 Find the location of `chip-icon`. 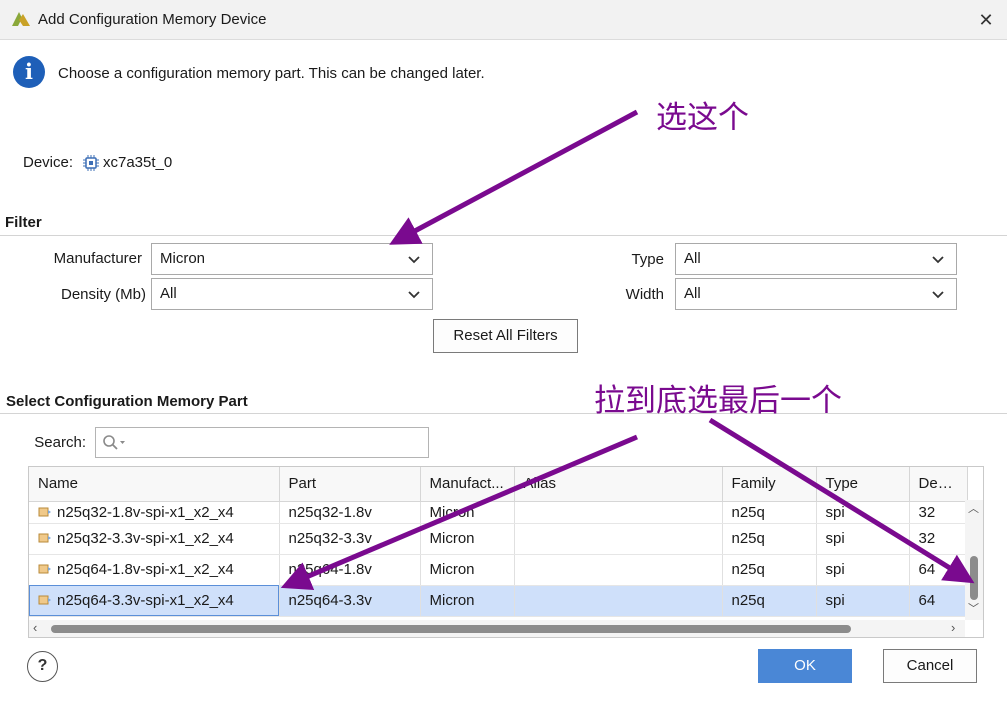

chip-icon is located at coordinates (91, 163).